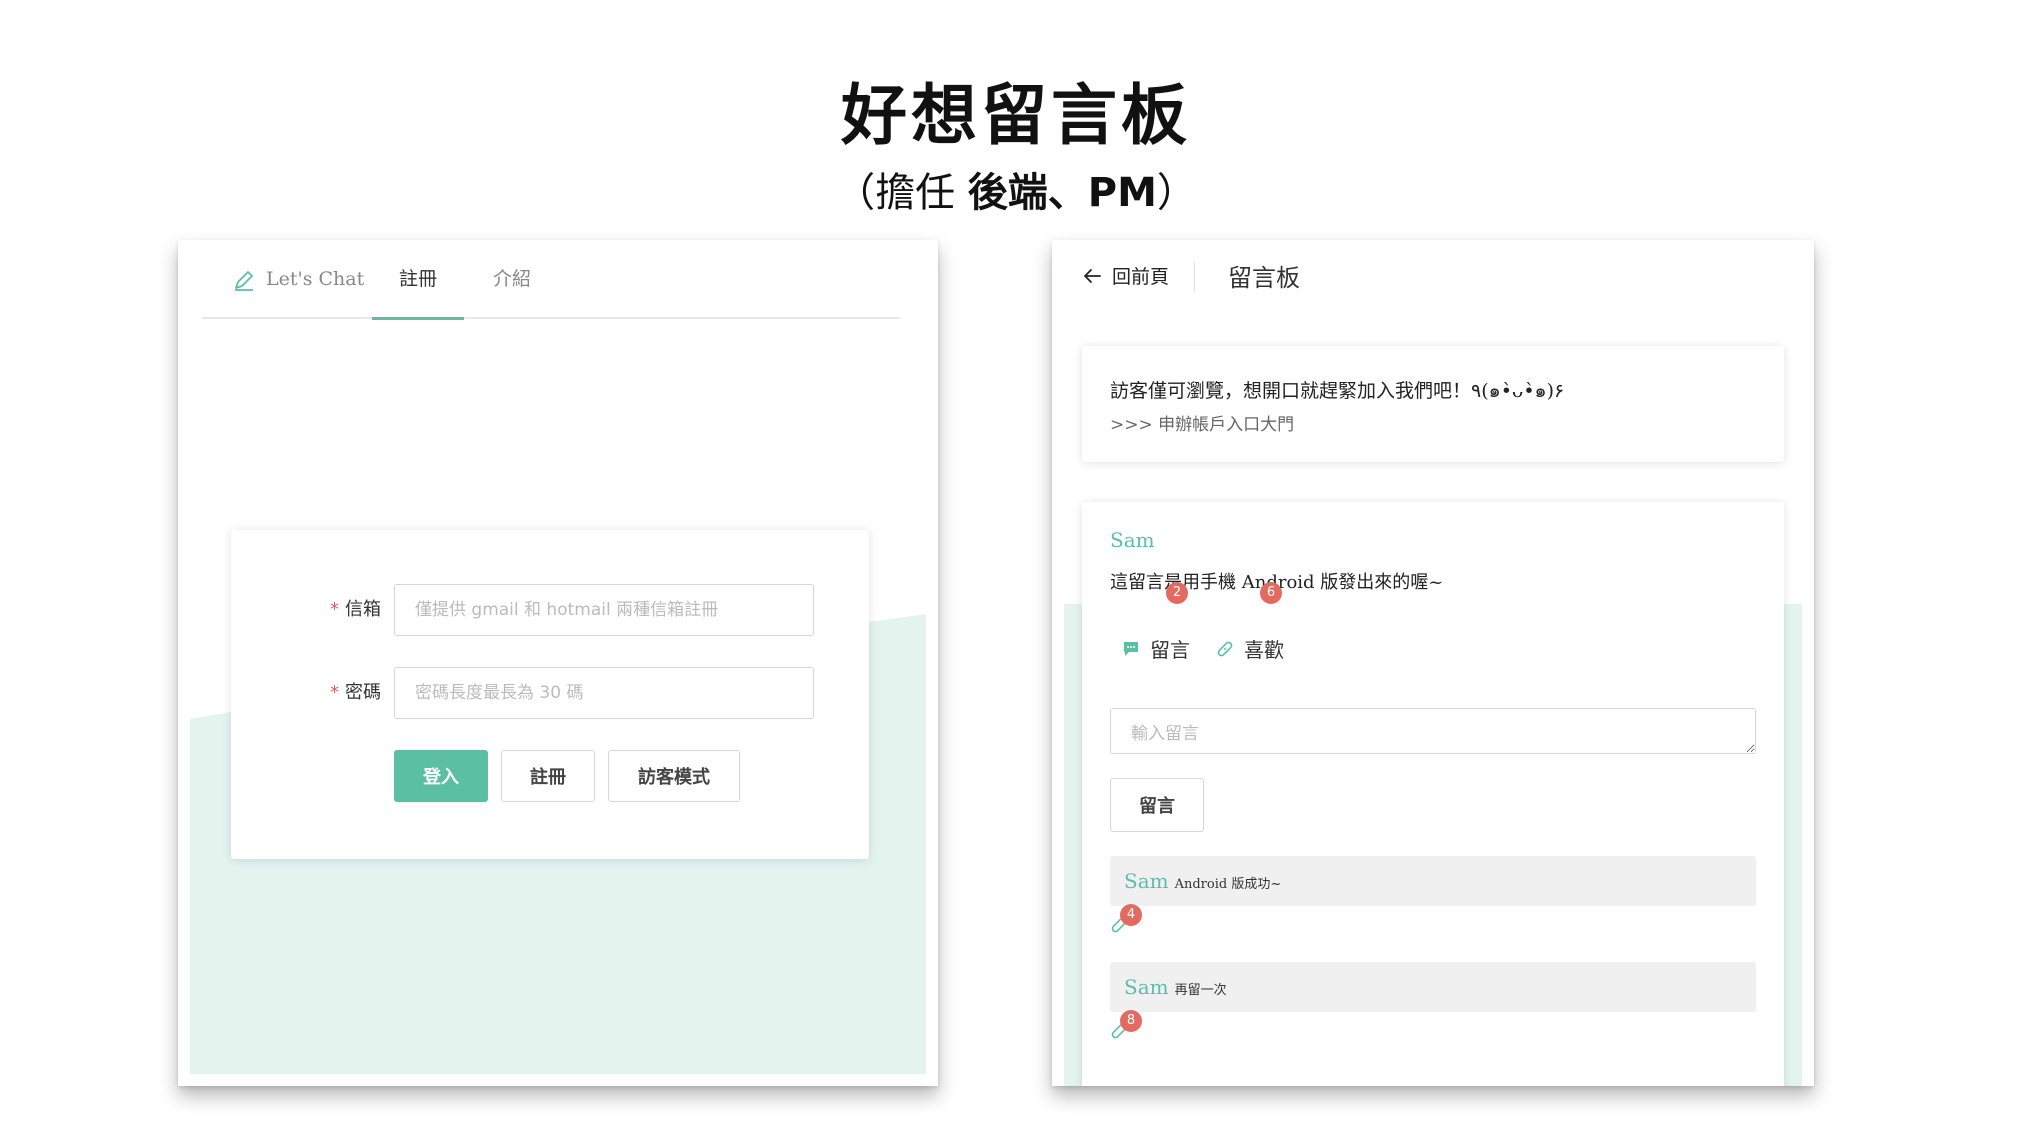 The width and height of the screenshot is (2032, 1136). I want to click on comment-input, so click(1433, 731).